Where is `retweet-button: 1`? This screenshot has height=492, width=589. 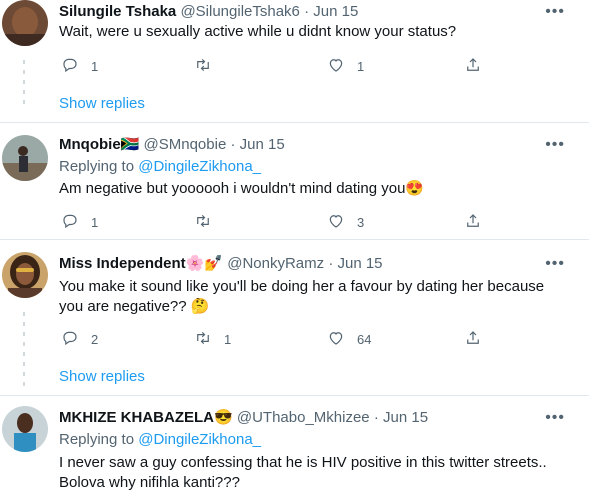 retweet-button: 1 is located at coordinates (212, 339).